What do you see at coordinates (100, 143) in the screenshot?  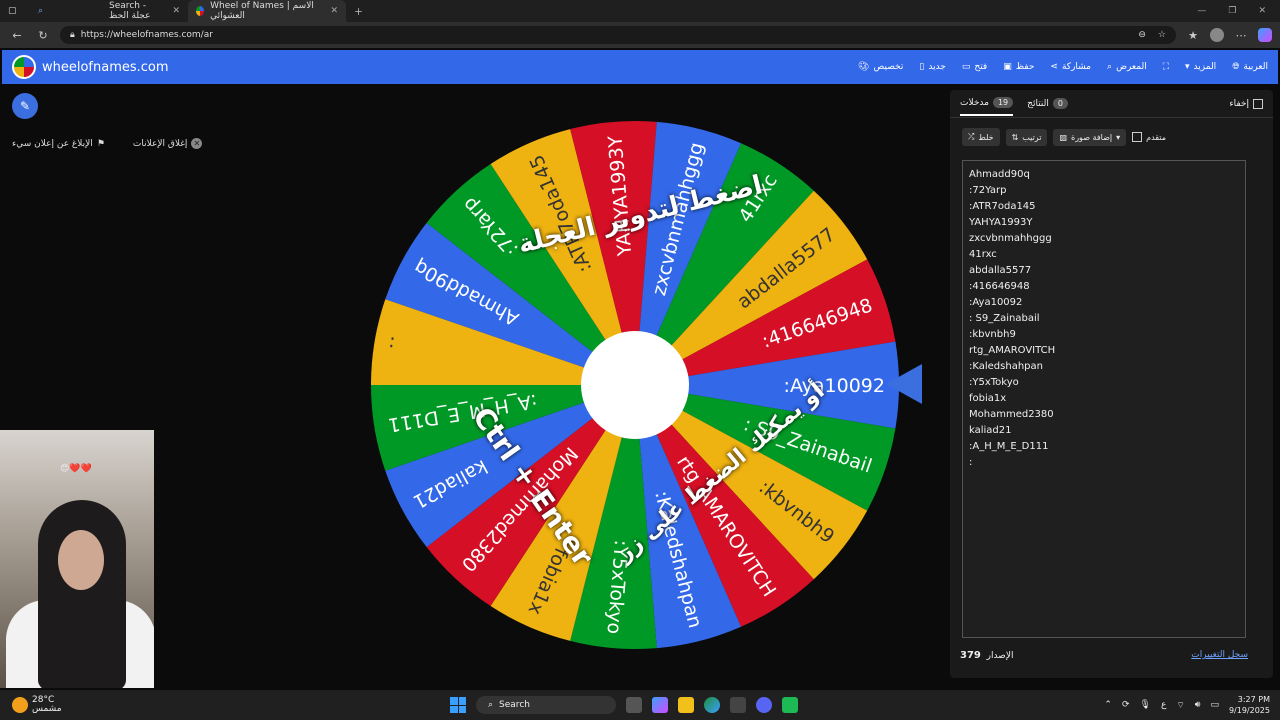 I see `flag-icon: ⚑` at bounding box center [100, 143].